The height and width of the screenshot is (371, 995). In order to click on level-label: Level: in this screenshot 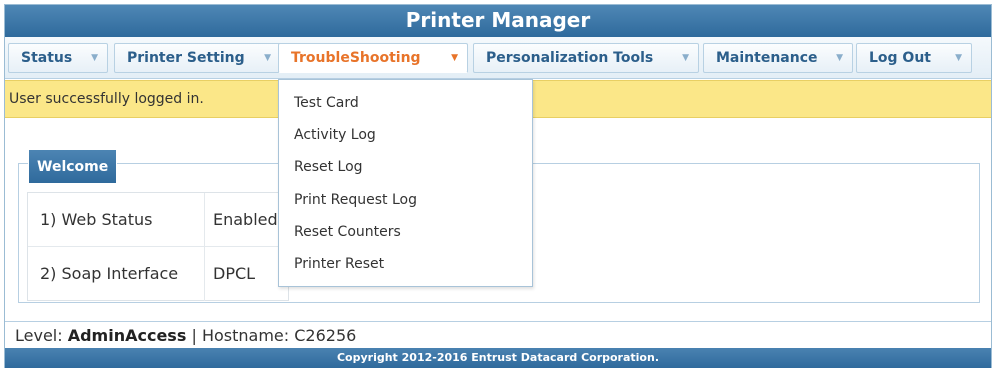, I will do `click(39, 335)`.